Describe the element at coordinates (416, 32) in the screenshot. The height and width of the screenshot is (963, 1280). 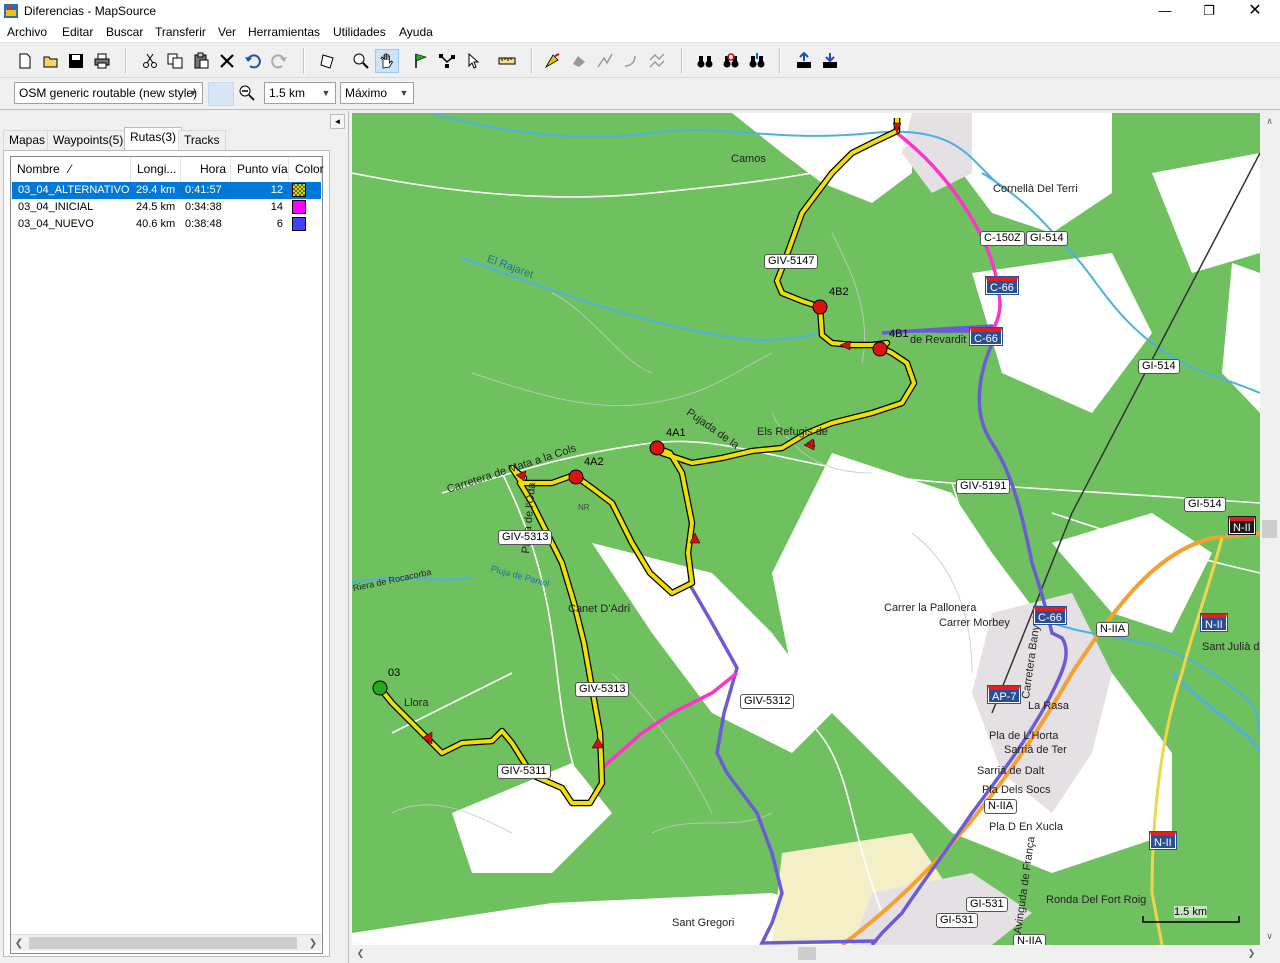
I see `menu-ayuda: Ayuda` at that location.